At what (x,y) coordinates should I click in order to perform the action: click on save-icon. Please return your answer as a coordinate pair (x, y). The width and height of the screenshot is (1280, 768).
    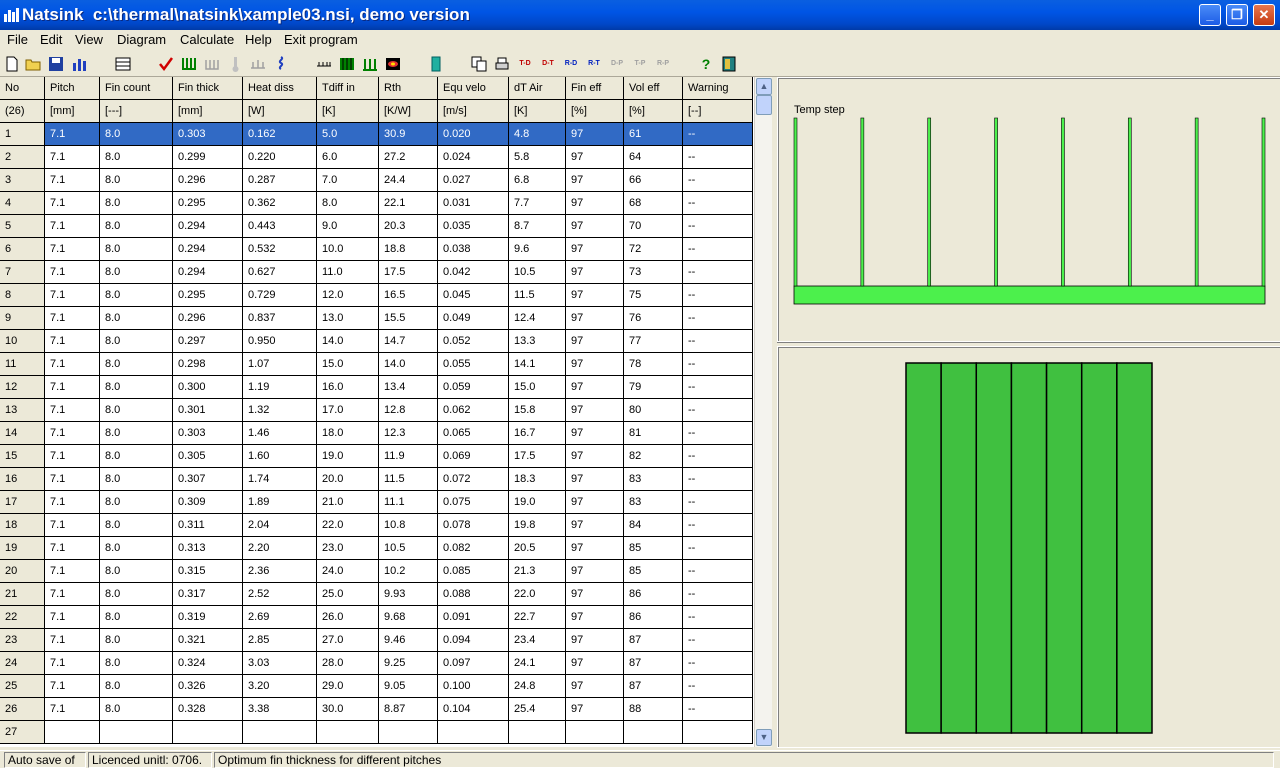
    Looking at the image, I should click on (56, 64).